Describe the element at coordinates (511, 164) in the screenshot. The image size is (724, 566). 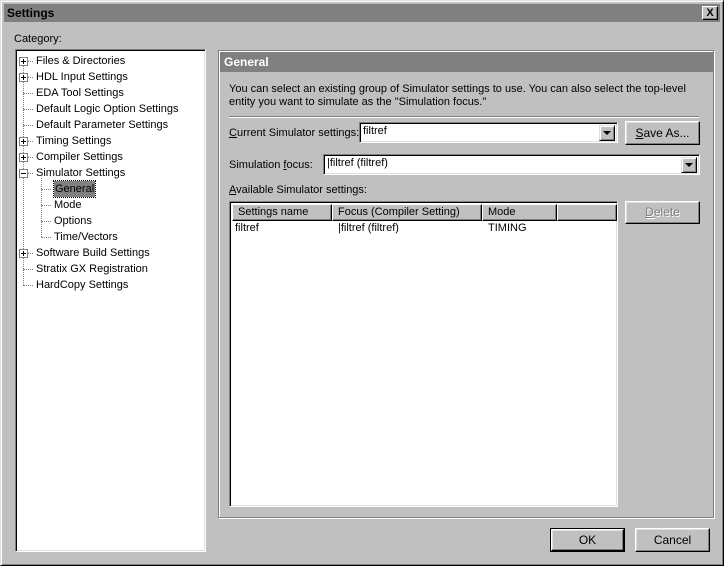
I see `simulation-focus-combo: |filtref (filtref)` at that location.